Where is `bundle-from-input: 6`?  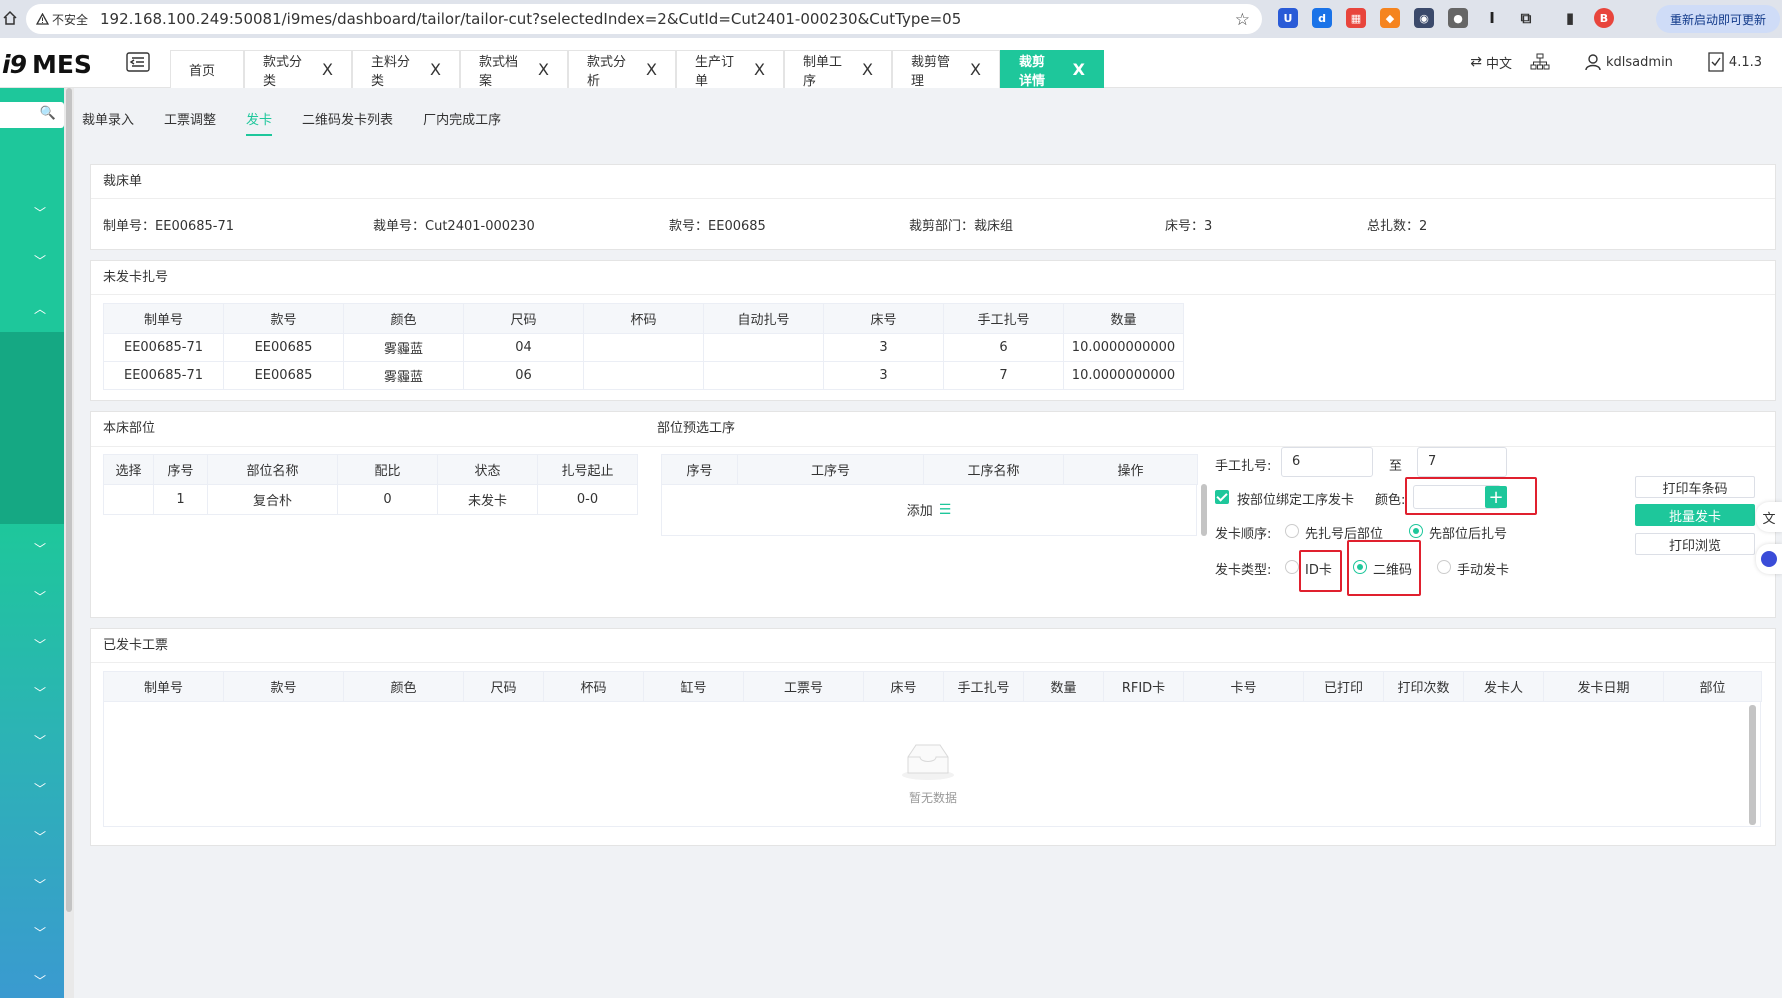 bundle-from-input: 6 is located at coordinates (1327, 462).